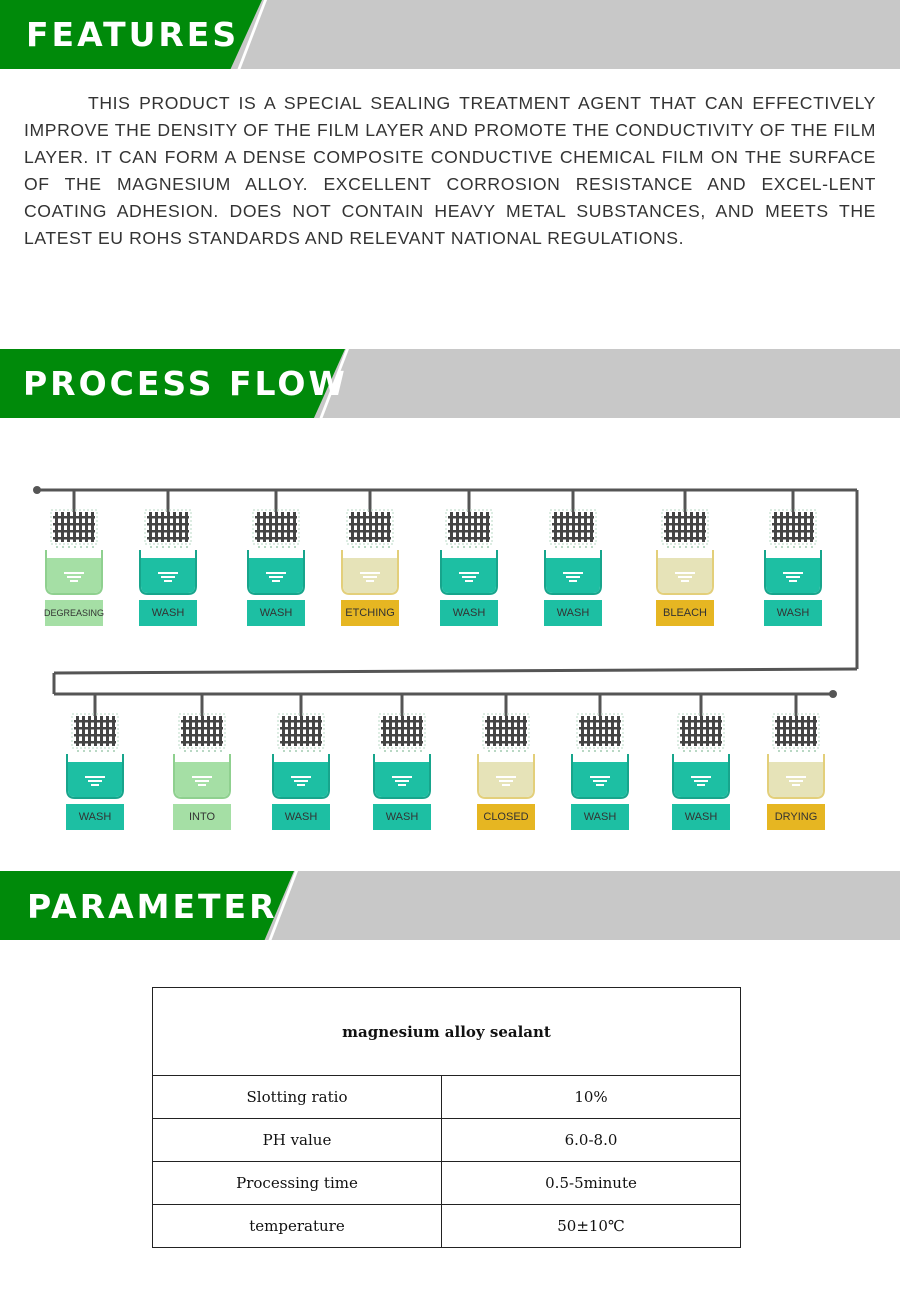 The width and height of the screenshot is (900, 1303). Describe the element at coordinates (297, 1097) in the screenshot. I see `param-name: Slotting ratio` at that location.